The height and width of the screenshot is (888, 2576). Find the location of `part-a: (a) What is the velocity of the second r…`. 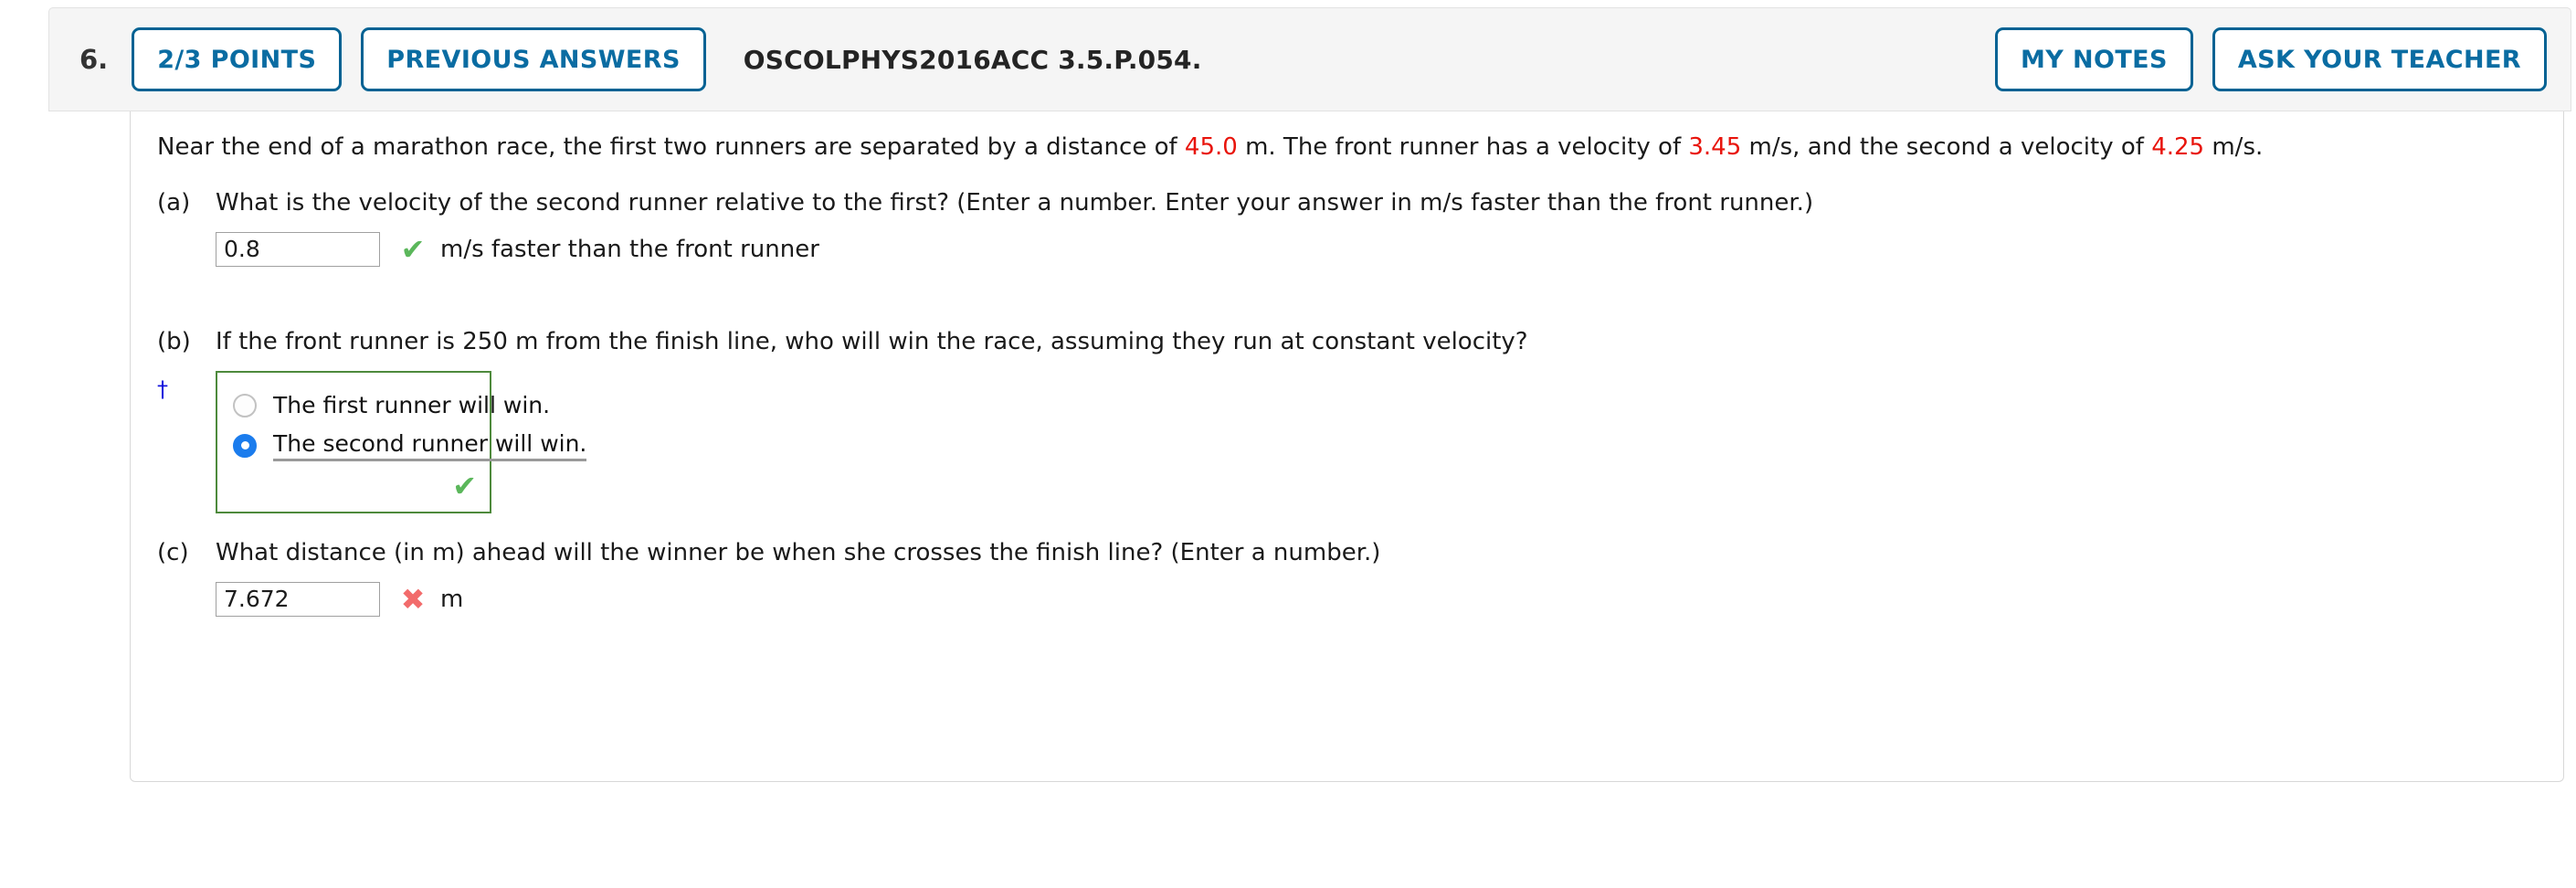

part-a: (a) What is the velocity of the second r… is located at coordinates (985, 227).